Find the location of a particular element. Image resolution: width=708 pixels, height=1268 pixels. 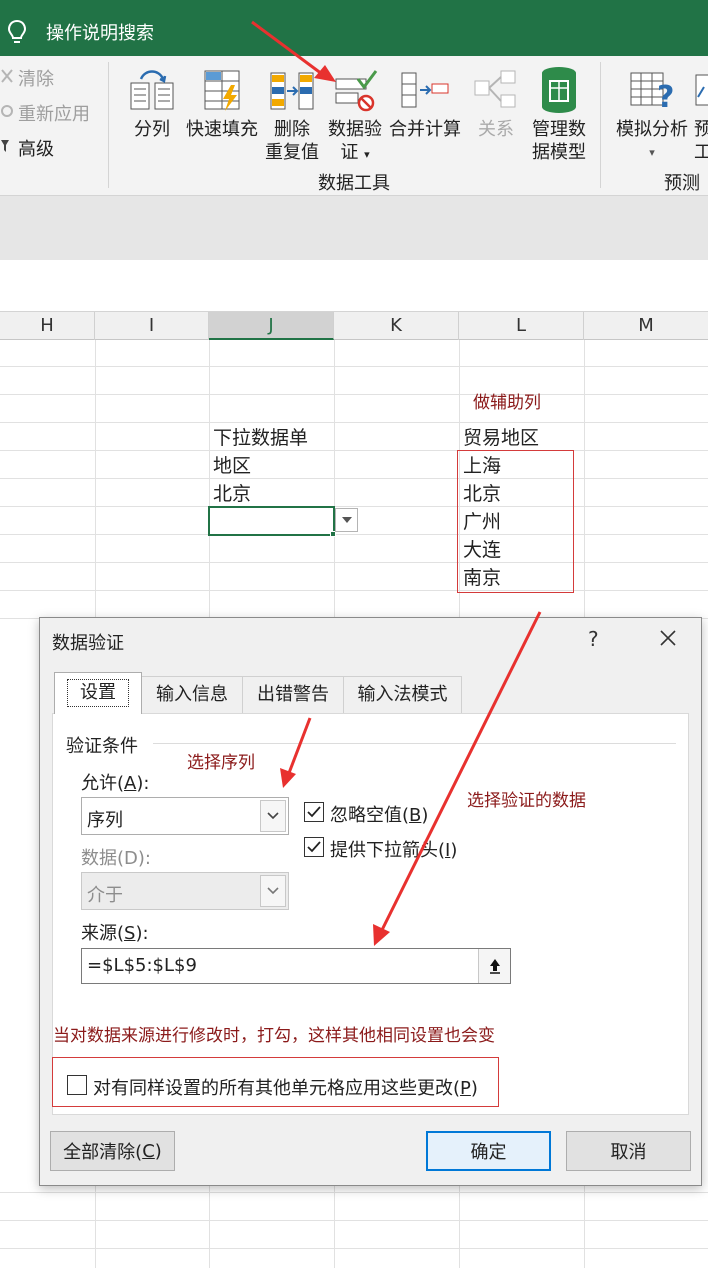

column-header-m: M is located at coordinates (646, 326).